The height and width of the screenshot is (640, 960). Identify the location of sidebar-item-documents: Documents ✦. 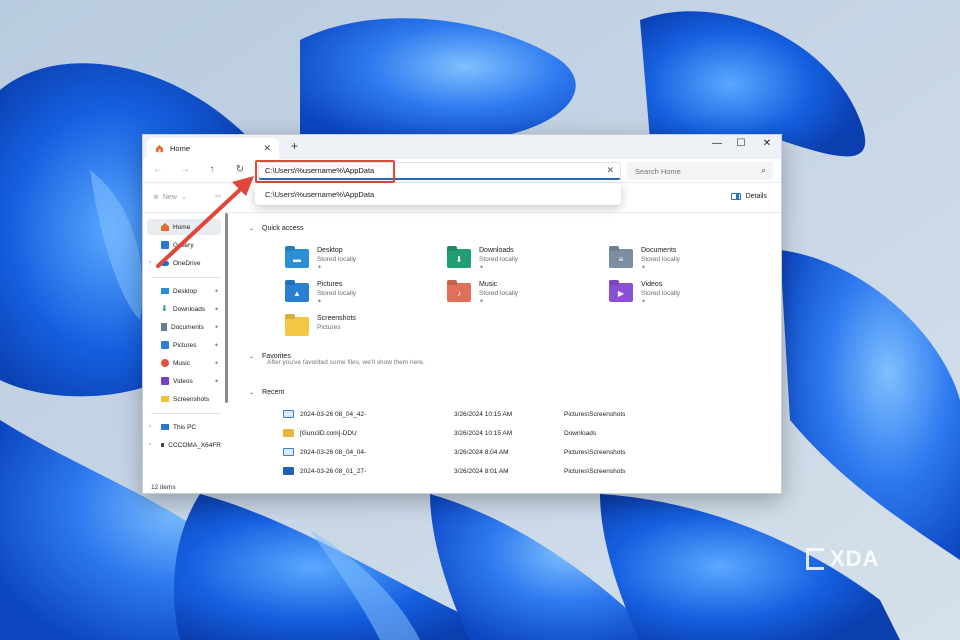
(184, 327).